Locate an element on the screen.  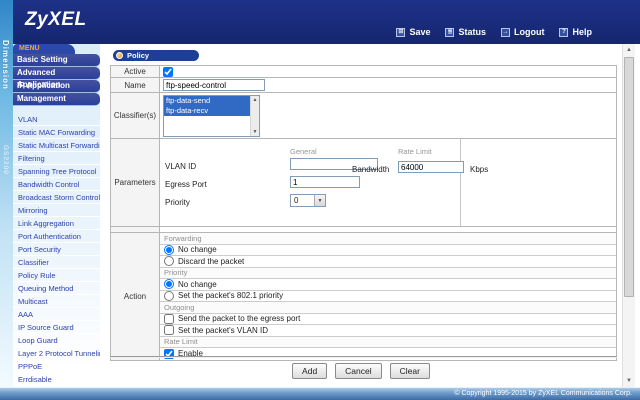
sidebar-subitem-classifier: Classifier is located at coordinates (56, 262).